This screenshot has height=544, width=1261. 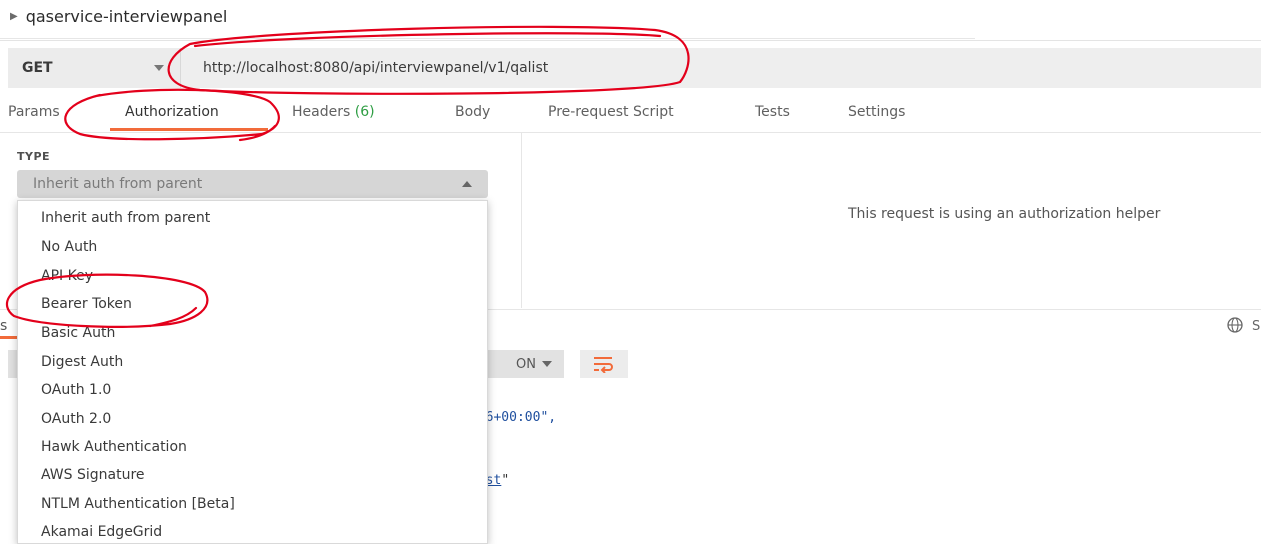 I want to click on menu-item-digest-auth: Digest Auth, so click(x=82, y=362).